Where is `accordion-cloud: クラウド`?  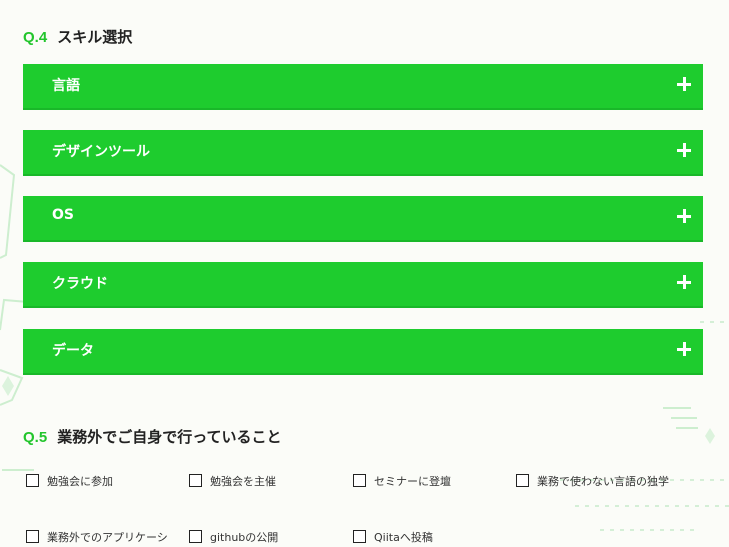 accordion-cloud: クラウド is located at coordinates (363, 285).